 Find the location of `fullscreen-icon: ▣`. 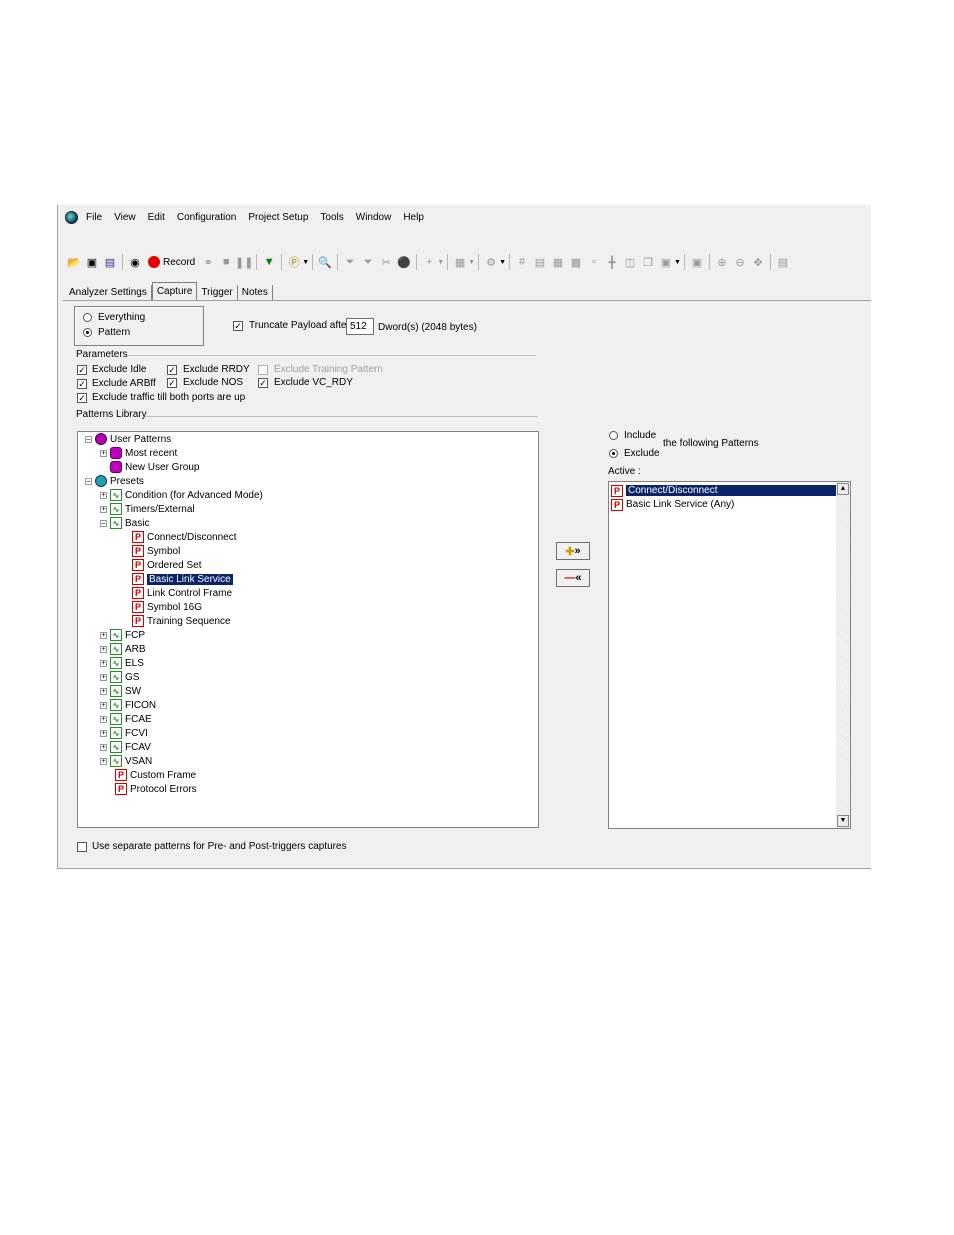

fullscreen-icon: ▣ is located at coordinates (697, 262).